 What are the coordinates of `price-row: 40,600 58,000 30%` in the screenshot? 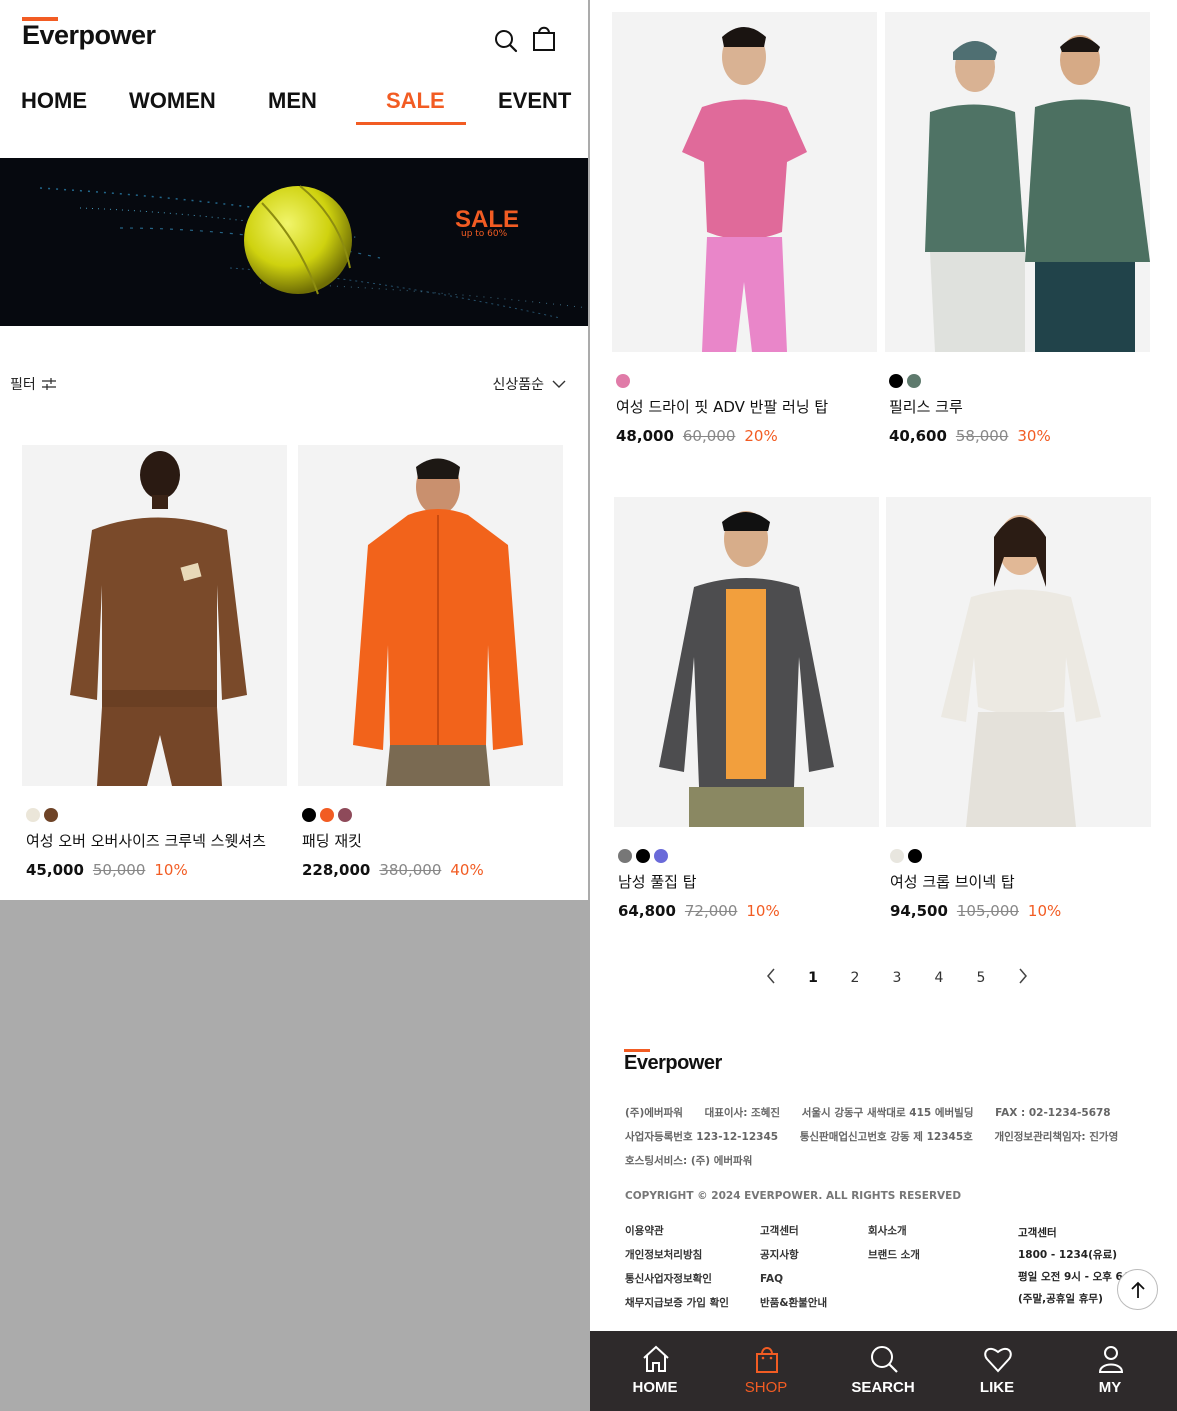 It's located at (1019, 436).